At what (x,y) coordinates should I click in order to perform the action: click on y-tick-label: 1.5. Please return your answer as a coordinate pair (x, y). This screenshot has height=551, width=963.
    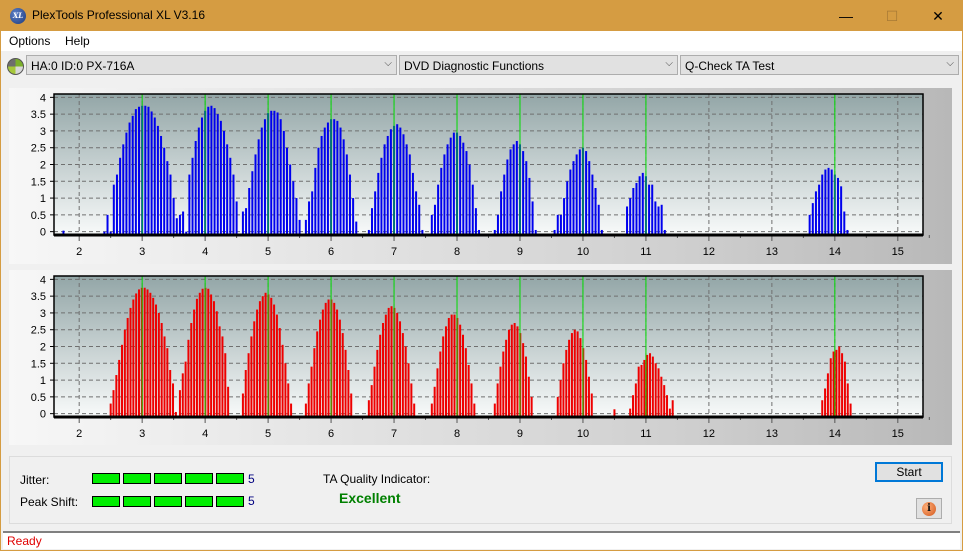
    Looking at the image, I should click on (38, 182).